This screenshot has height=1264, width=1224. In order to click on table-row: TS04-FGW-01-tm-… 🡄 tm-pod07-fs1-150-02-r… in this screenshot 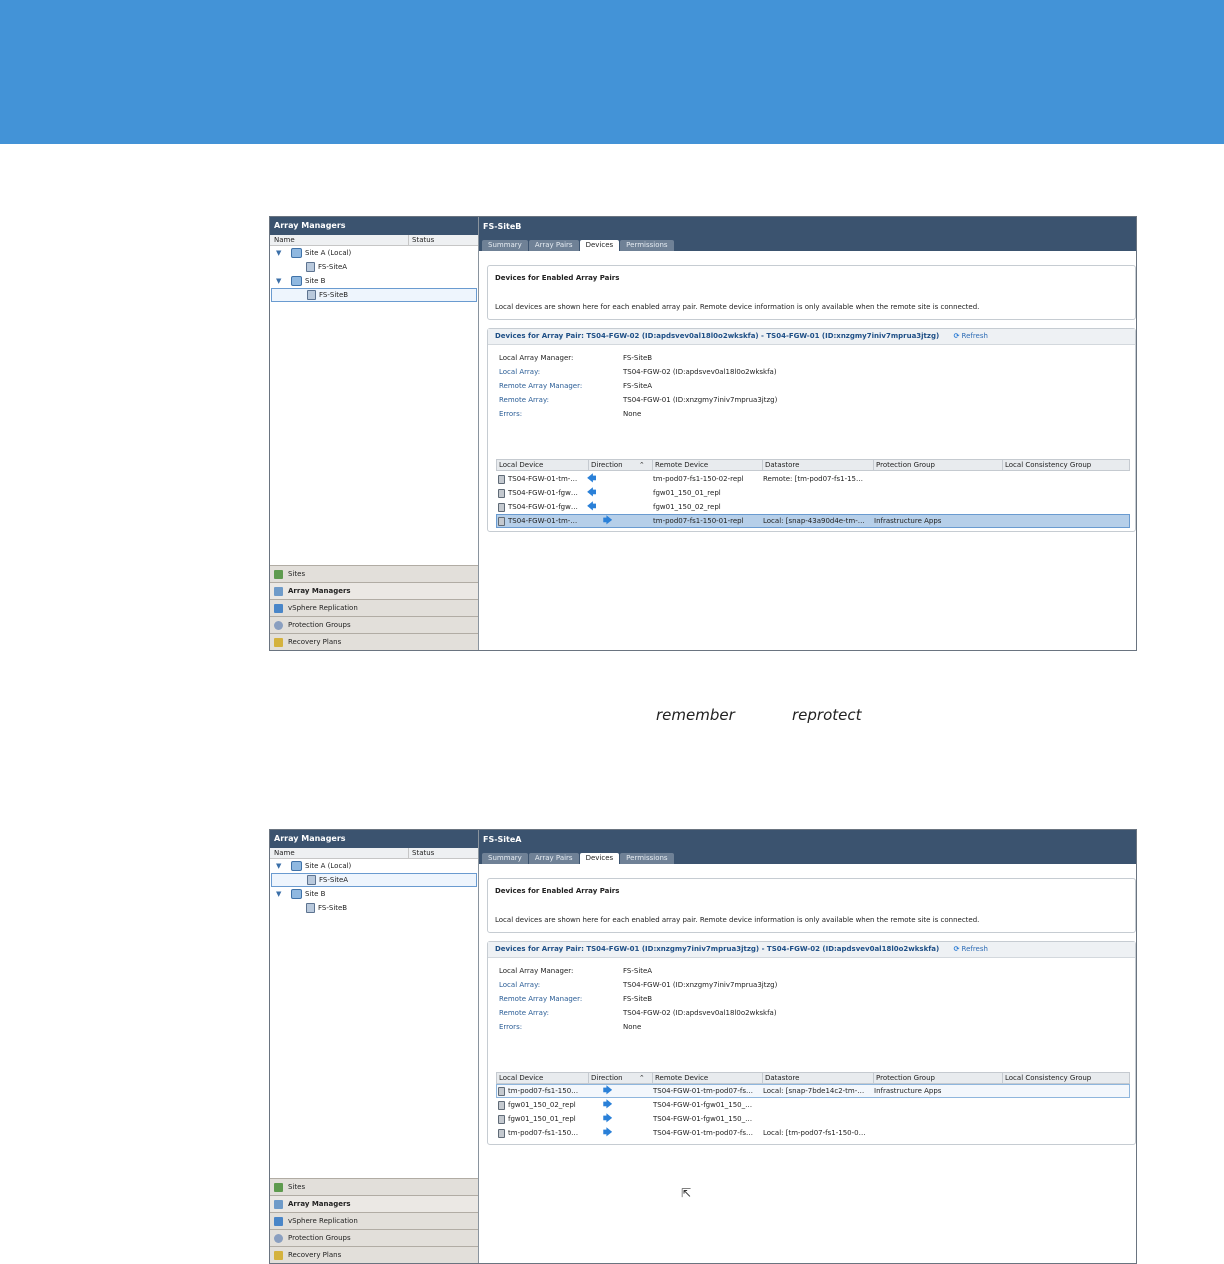, I will do `click(813, 479)`.